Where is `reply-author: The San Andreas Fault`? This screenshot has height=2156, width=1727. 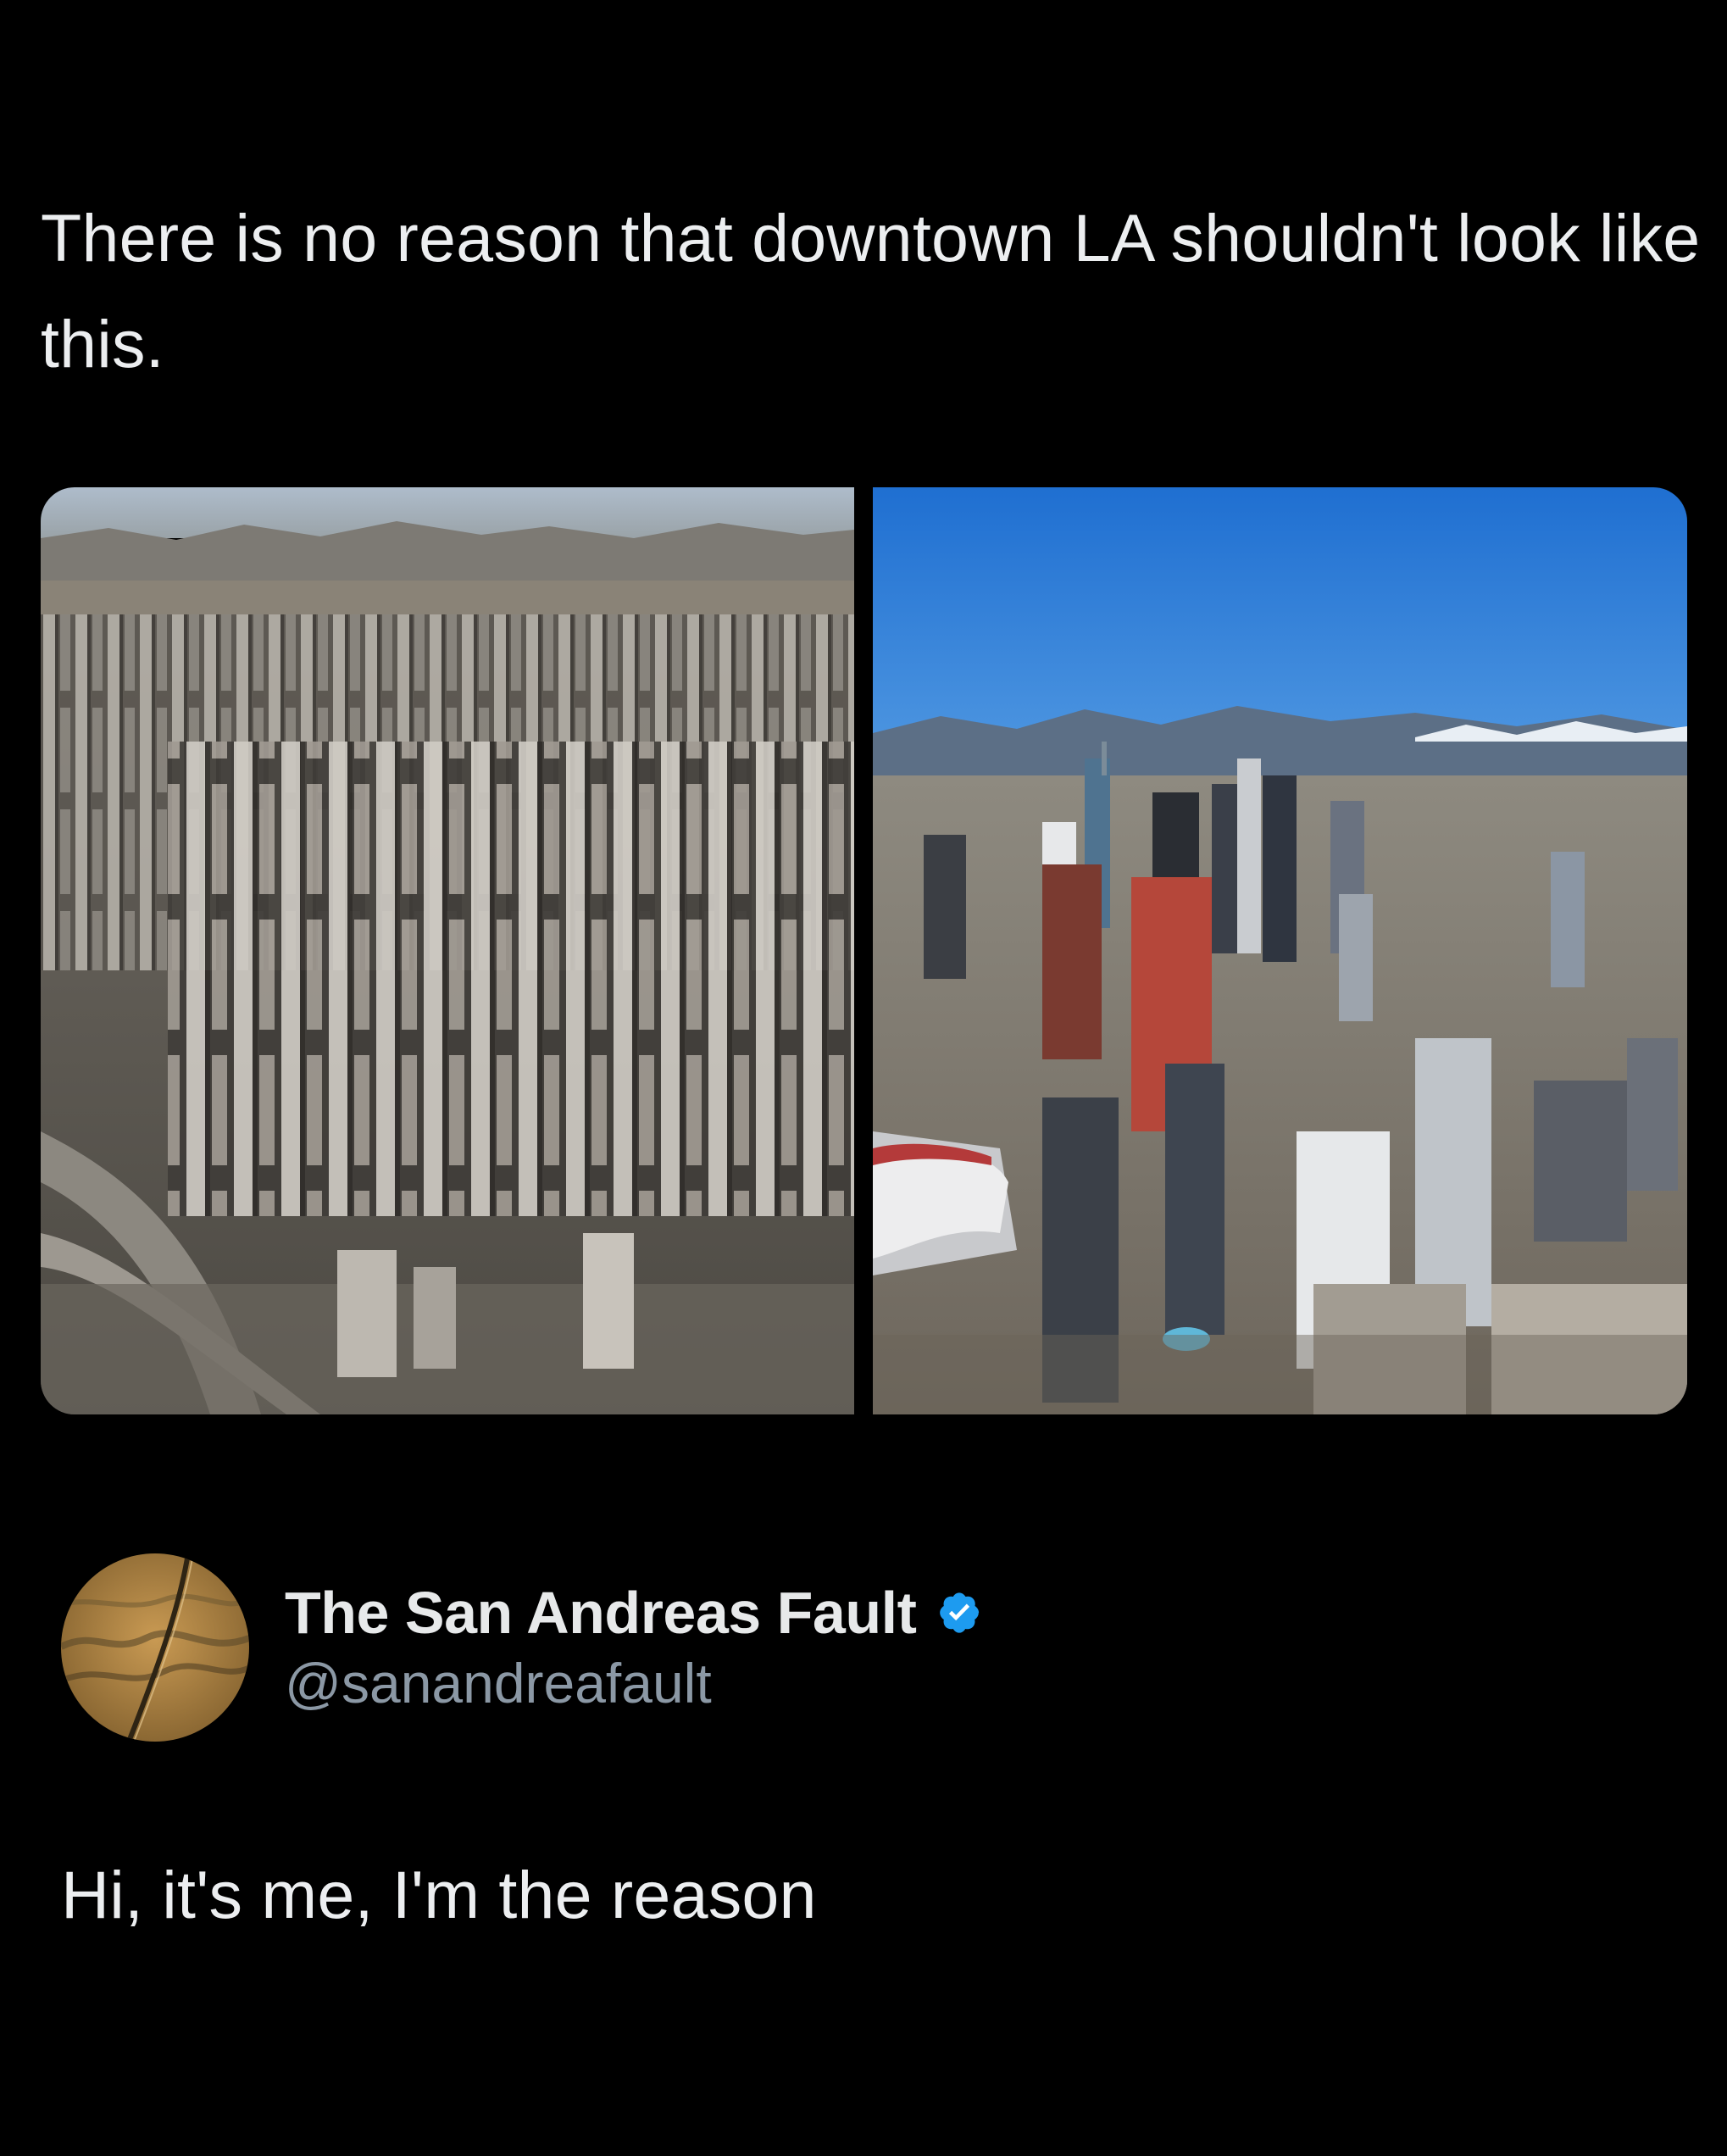
reply-author: The San Andreas Fault is located at coordinates (636, 1613).